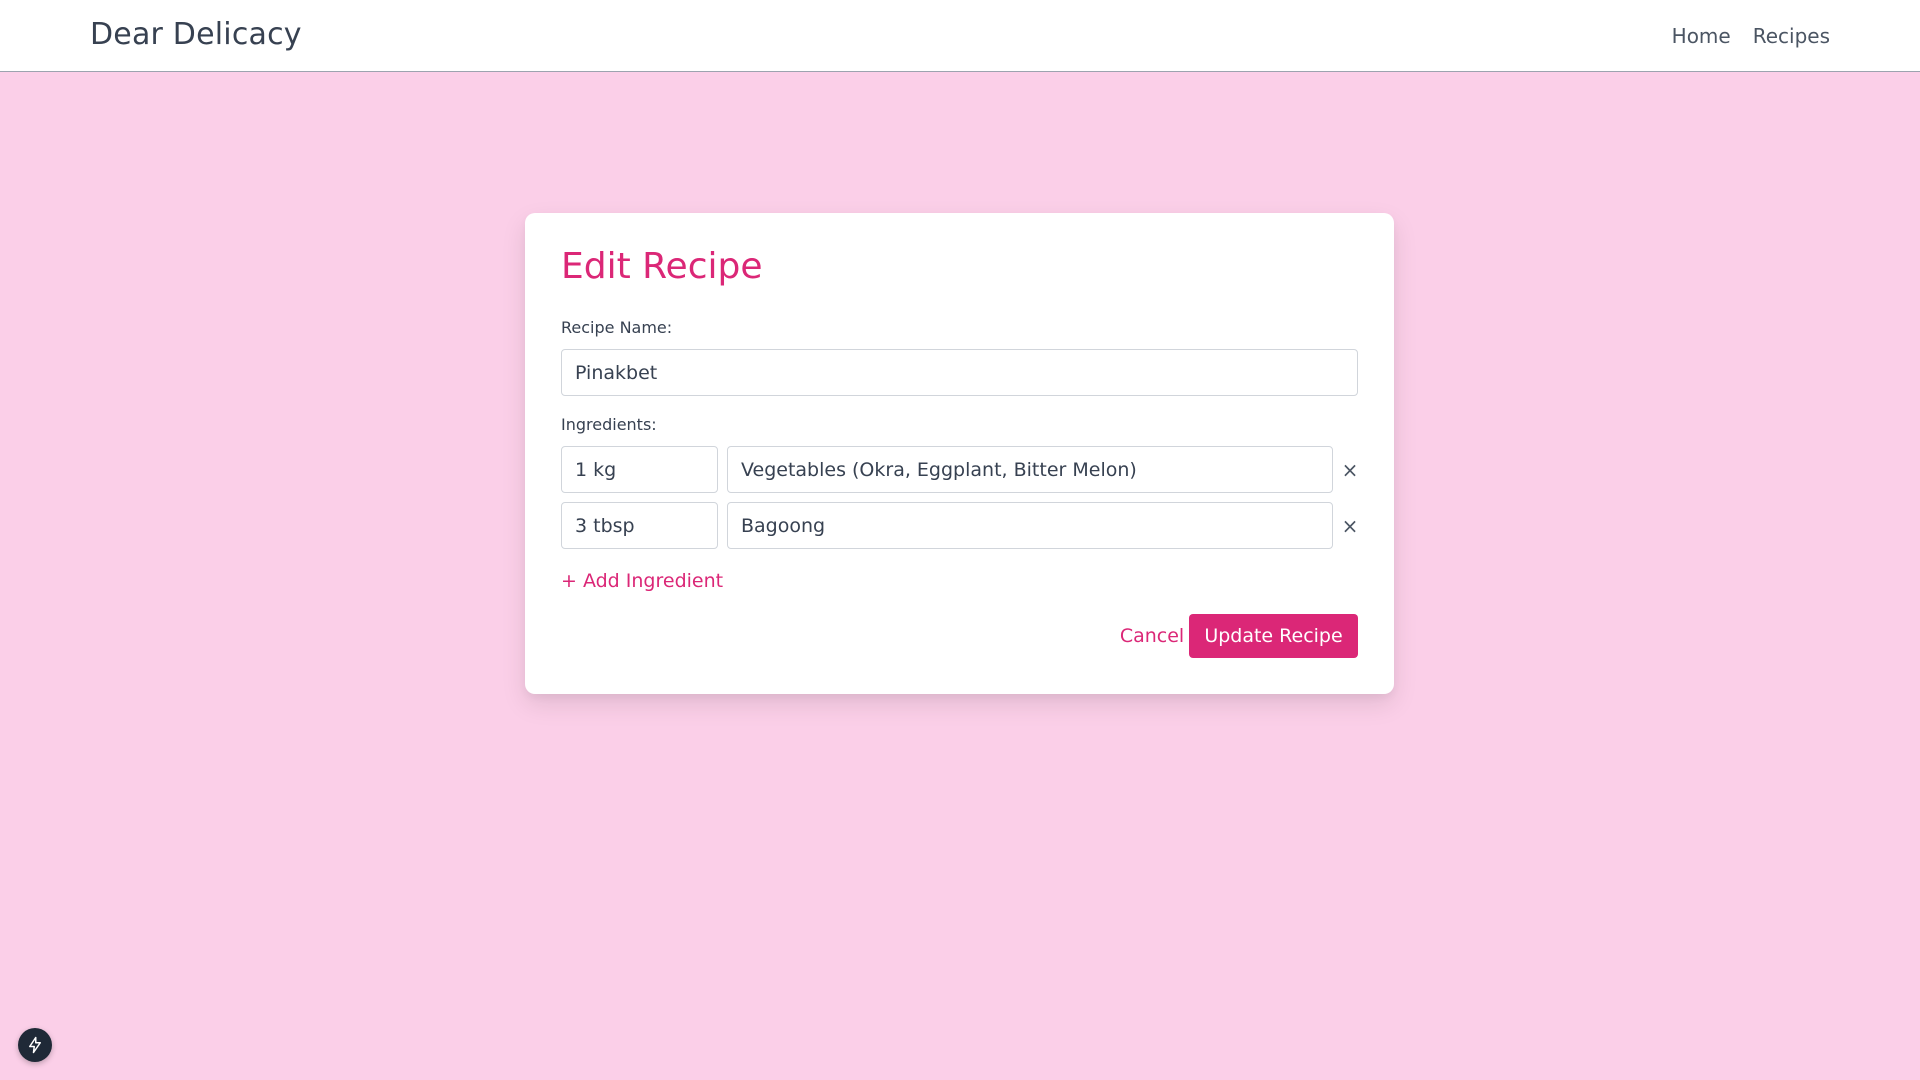 Image resolution: width=1920 pixels, height=1080 pixels. I want to click on lightning-icon, so click(35, 1045).